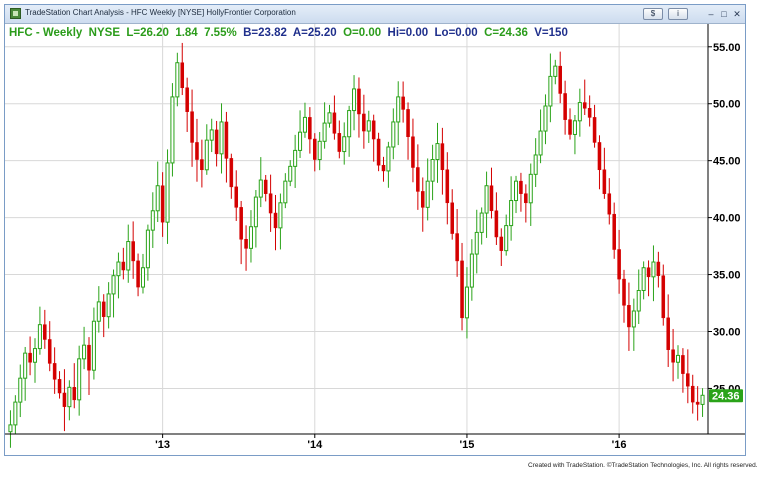 The height and width of the screenshot is (477, 759). I want to click on info-button: i, so click(678, 14).